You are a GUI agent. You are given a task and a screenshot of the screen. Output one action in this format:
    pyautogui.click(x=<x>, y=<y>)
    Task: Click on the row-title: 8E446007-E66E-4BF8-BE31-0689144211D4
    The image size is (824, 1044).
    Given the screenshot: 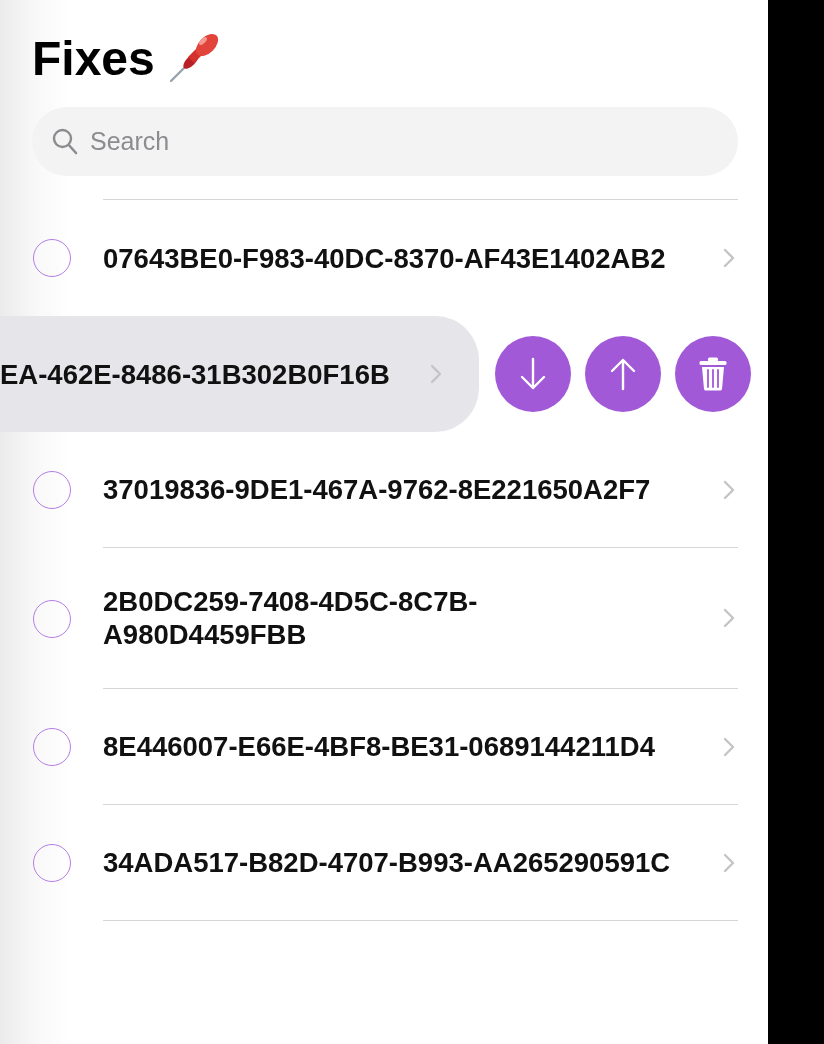 What is the action you would take?
    pyautogui.click(x=379, y=746)
    